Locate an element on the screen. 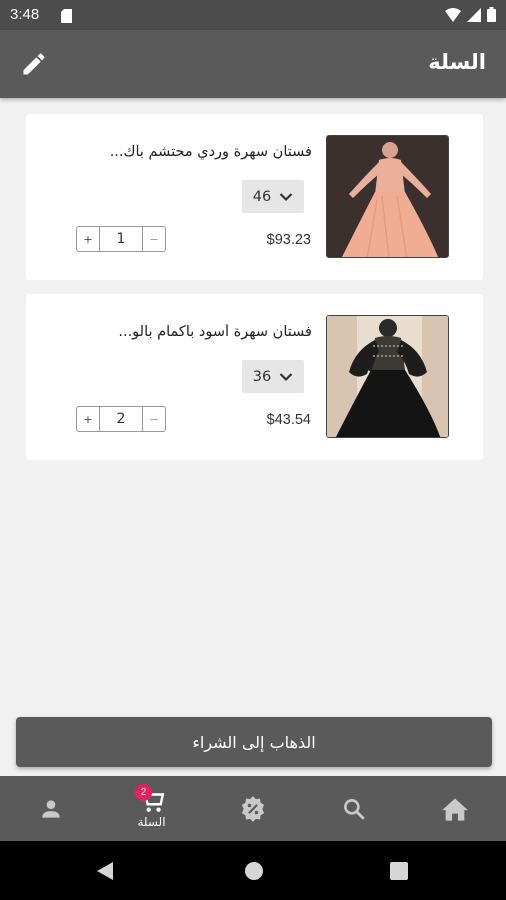 This screenshot has height=900, width=506. nav-cart: السلة 2 is located at coordinates (151, 808).